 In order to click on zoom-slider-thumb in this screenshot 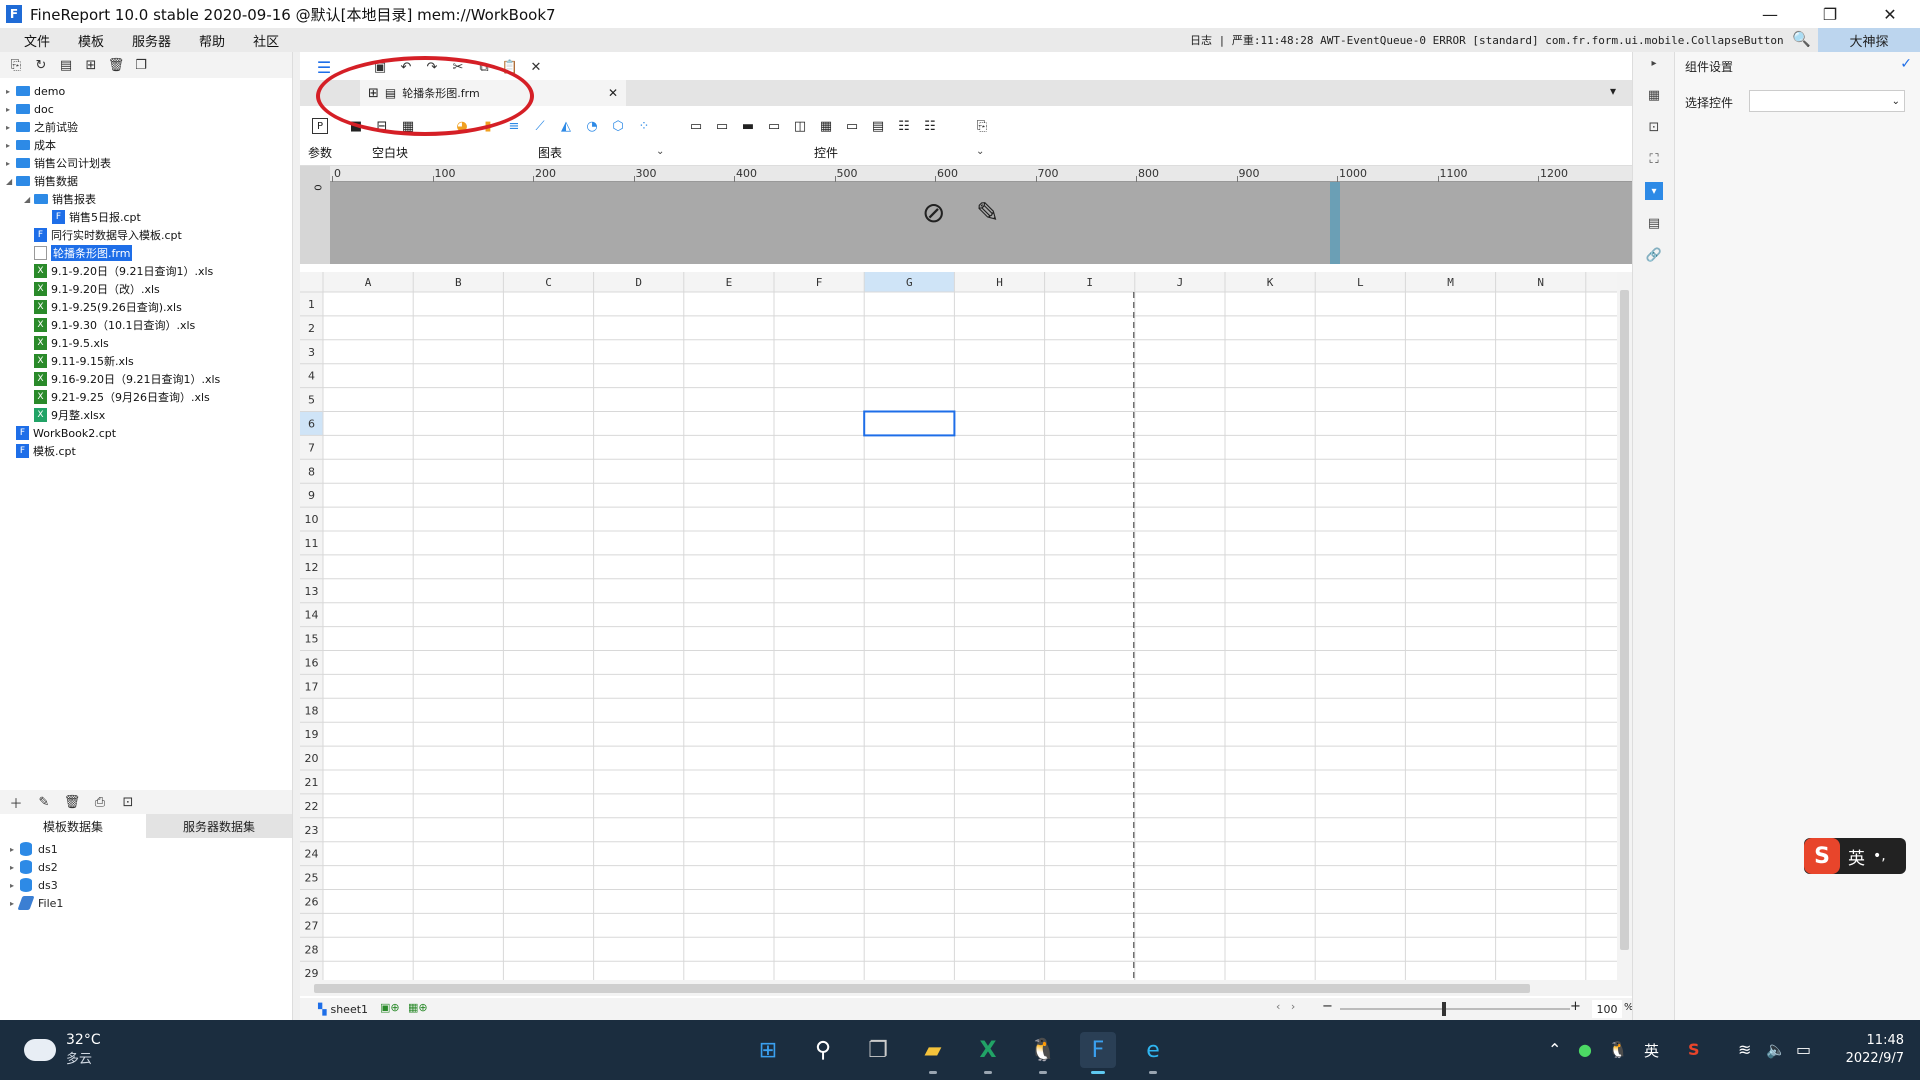, I will do `click(1444, 1009)`.